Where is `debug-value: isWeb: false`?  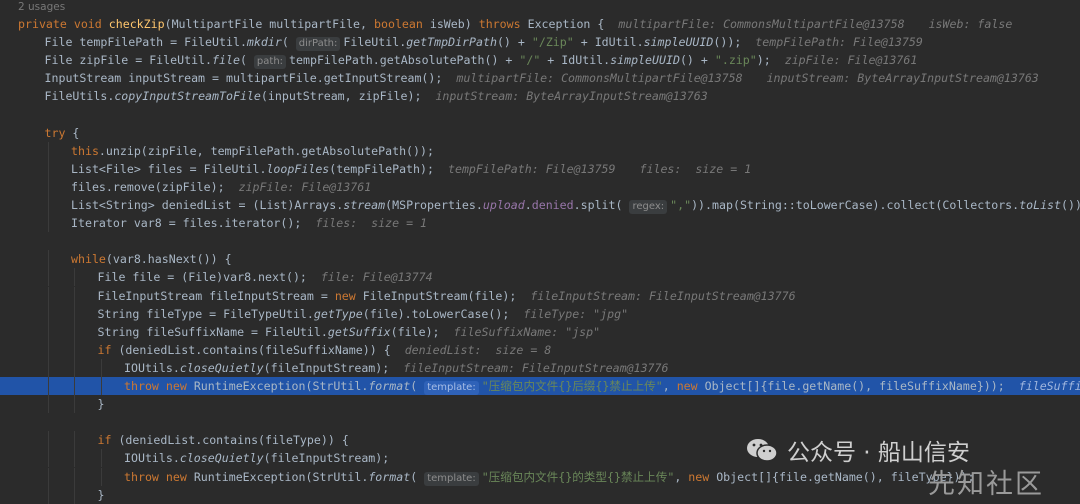
debug-value: isWeb: false is located at coordinates (971, 24).